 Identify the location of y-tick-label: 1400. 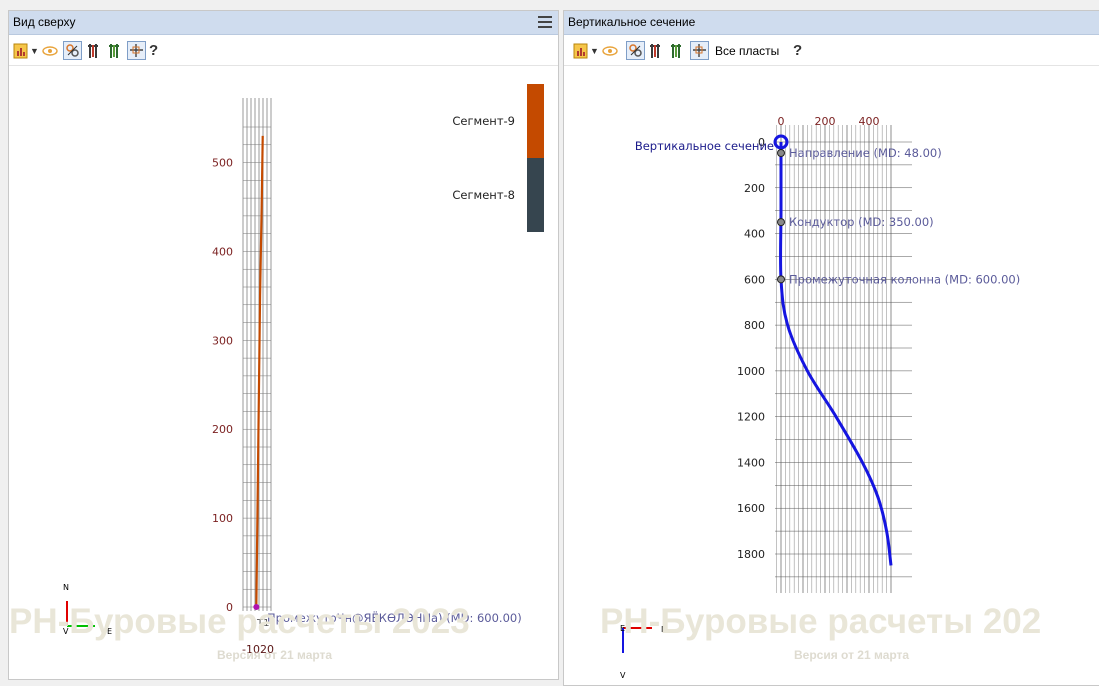
(751, 462).